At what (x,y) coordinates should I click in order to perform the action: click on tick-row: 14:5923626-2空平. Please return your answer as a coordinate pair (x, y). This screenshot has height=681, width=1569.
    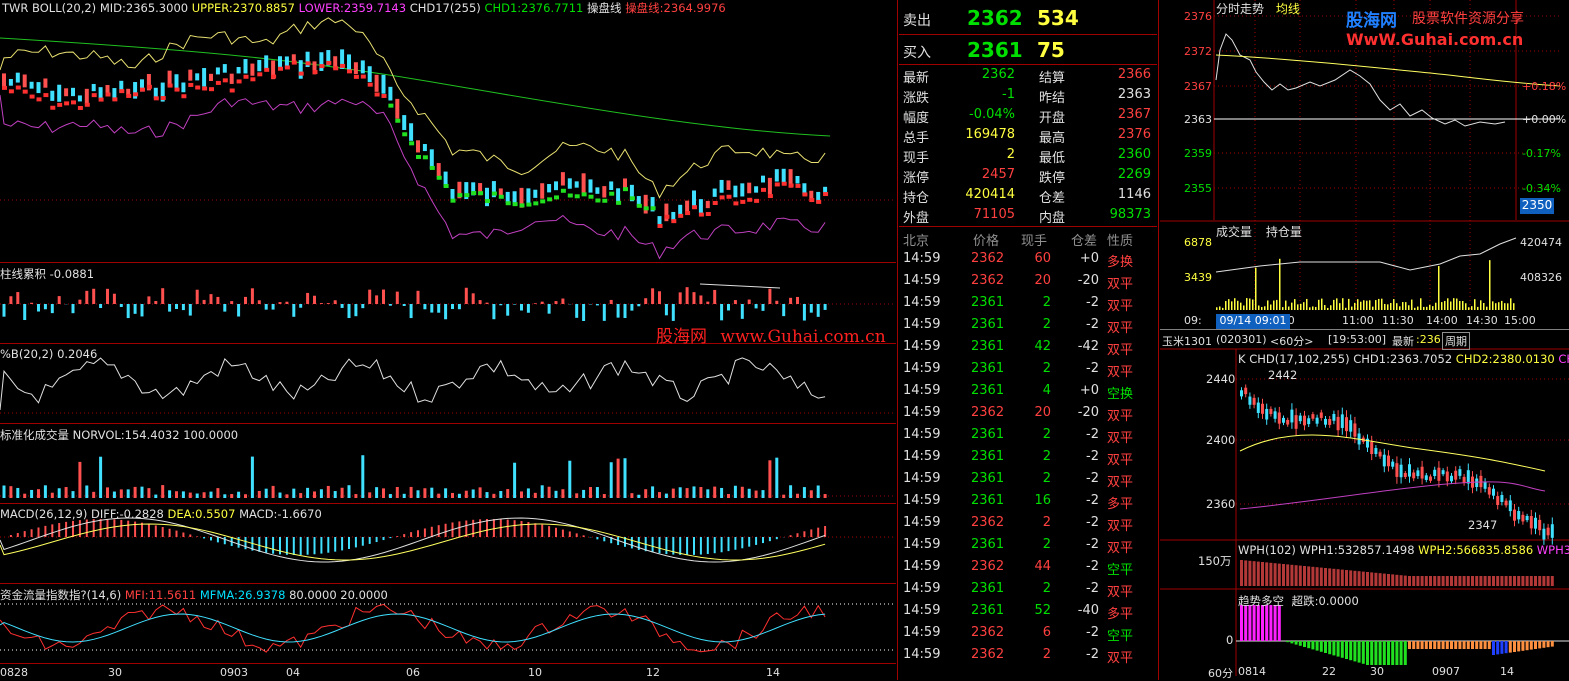
    Looking at the image, I should click on (1028, 633).